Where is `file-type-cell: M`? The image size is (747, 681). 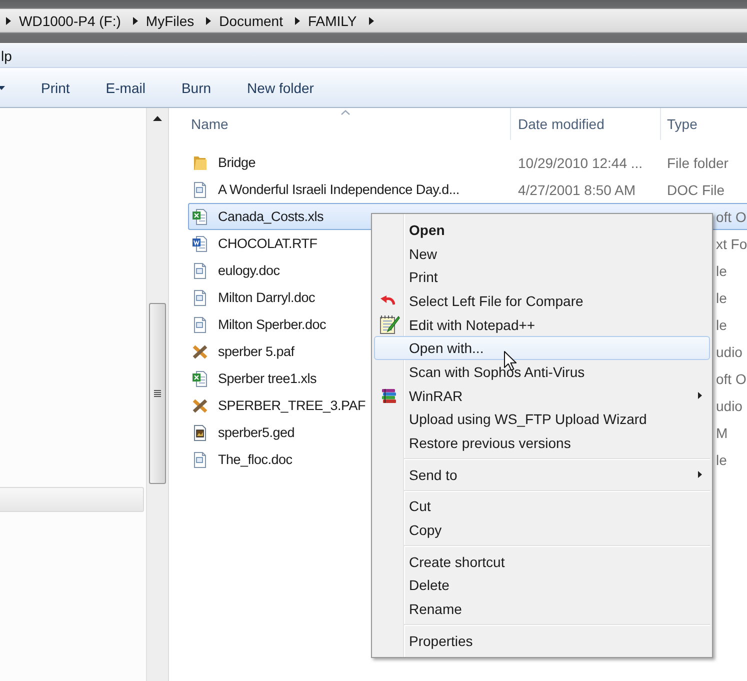 file-type-cell: M is located at coordinates (722, 432).